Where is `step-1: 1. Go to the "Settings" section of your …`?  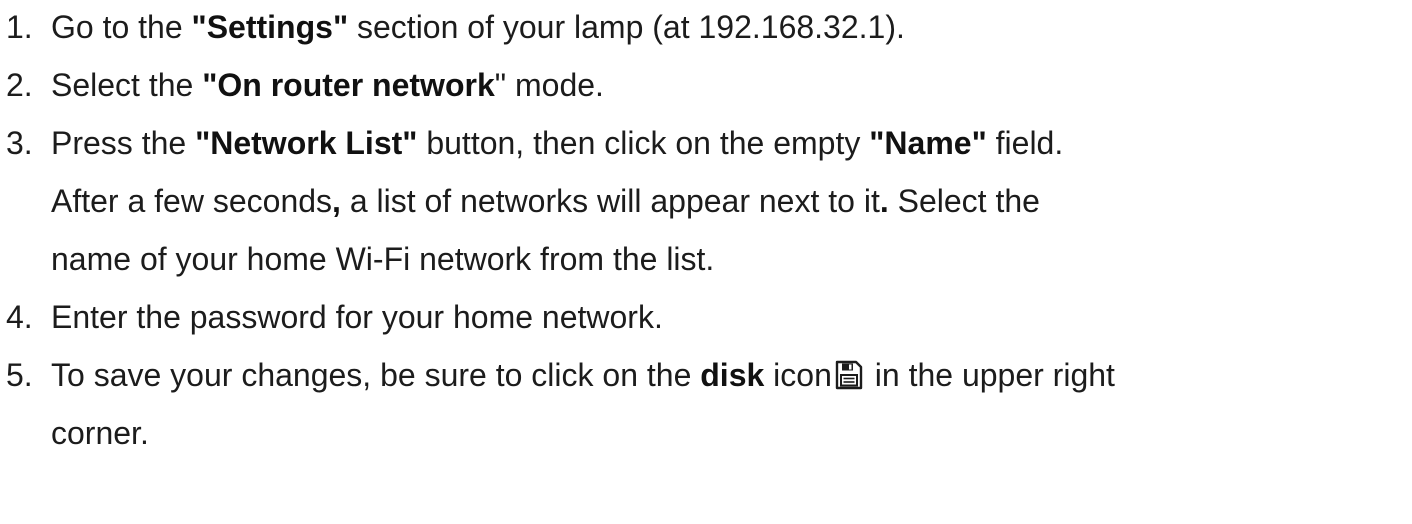 step-1: 1. Go to the "Settings" section of your … is located at coordinates (706, 28).